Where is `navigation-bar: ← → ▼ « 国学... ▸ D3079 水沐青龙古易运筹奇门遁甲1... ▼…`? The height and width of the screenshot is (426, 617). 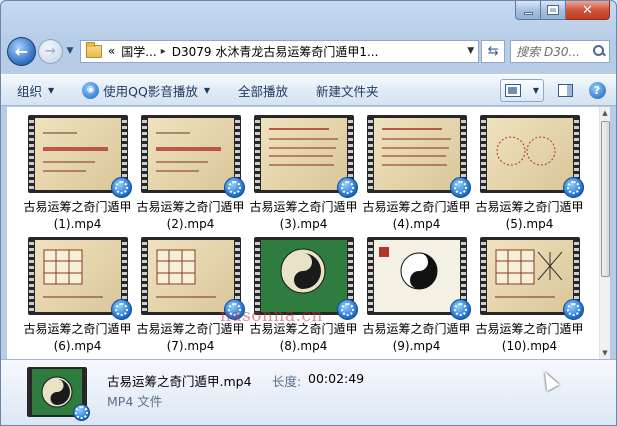
navigation-bar: ← → ▼ « 国学... ▸ D3079 水沐青龙古易运筹奇门遁甲1... ▼… is located at coordinates (308, 51).